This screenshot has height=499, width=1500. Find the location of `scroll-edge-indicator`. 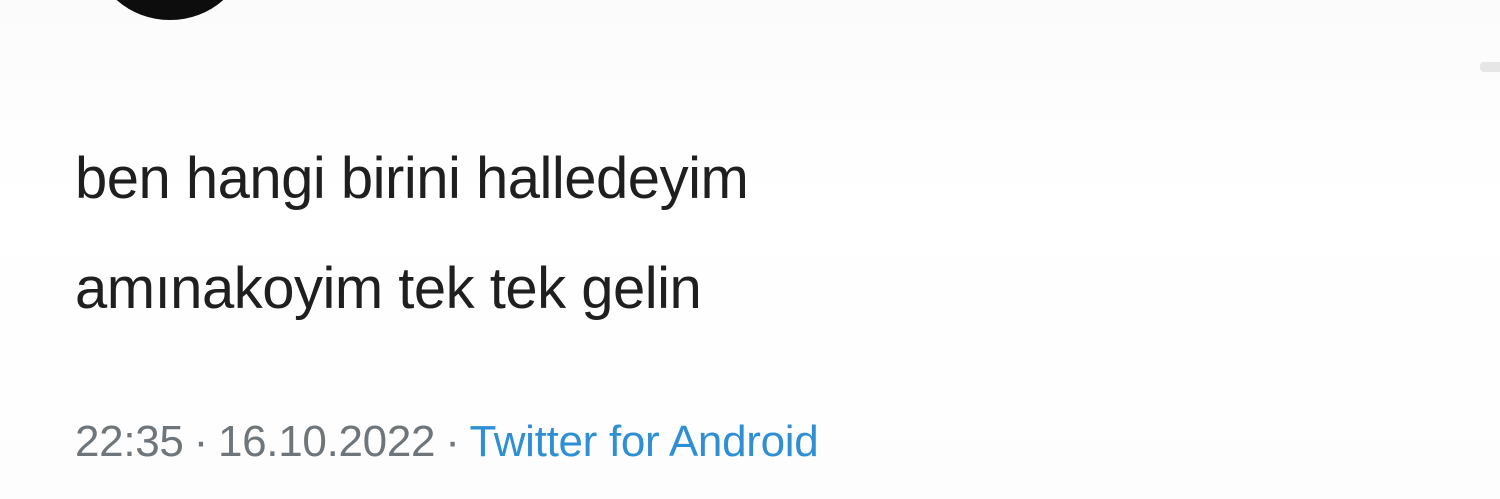

scroll-edge-indicator is located at coordinates (1490, 67).